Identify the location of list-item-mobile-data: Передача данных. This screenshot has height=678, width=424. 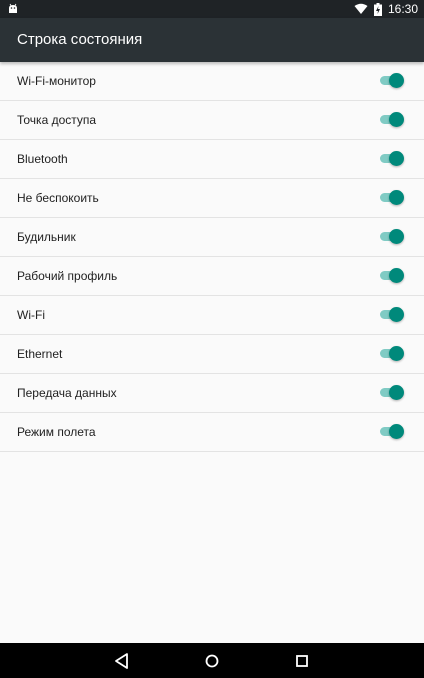
(212, 393).